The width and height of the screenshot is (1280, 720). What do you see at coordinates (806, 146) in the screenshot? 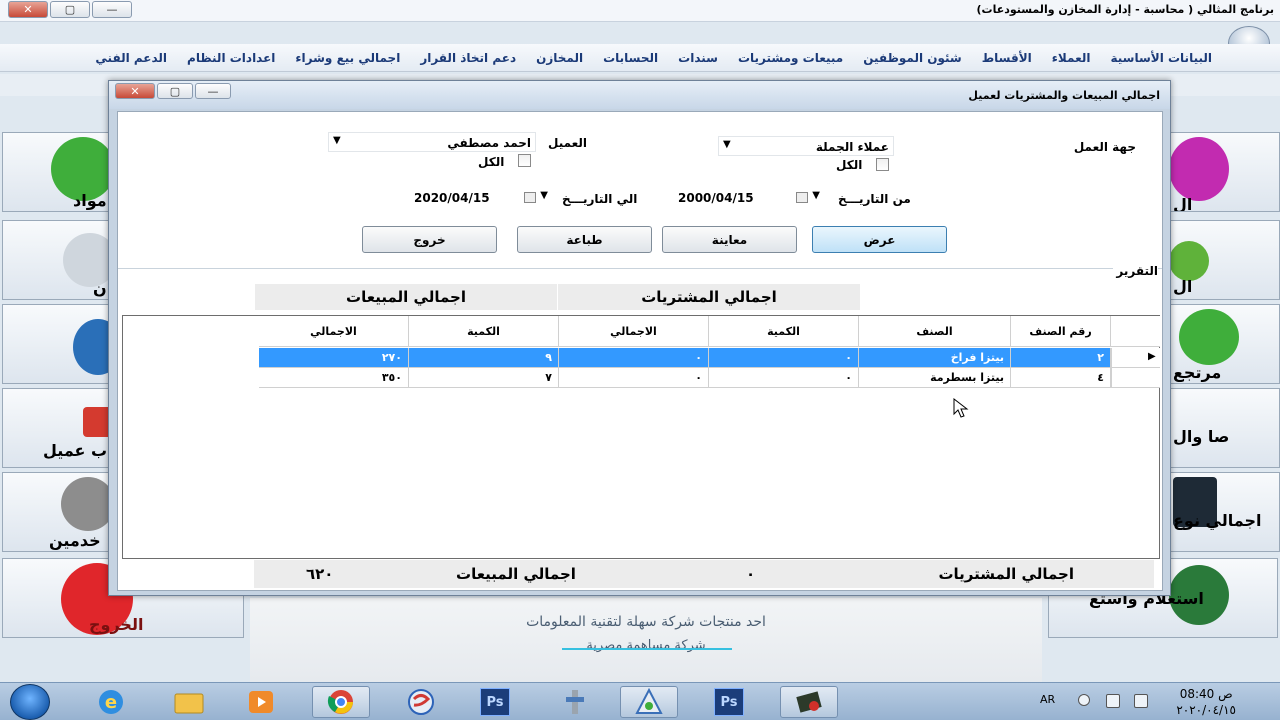
I see `party-select: عملاء الجملة ▼` at bounding box center [806, 146].